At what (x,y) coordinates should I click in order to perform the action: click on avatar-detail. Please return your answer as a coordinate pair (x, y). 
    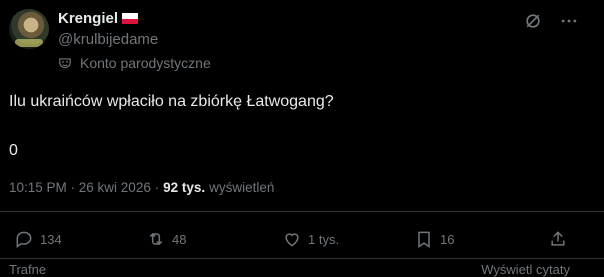
    Looking at the image, I should click on (29, 43).